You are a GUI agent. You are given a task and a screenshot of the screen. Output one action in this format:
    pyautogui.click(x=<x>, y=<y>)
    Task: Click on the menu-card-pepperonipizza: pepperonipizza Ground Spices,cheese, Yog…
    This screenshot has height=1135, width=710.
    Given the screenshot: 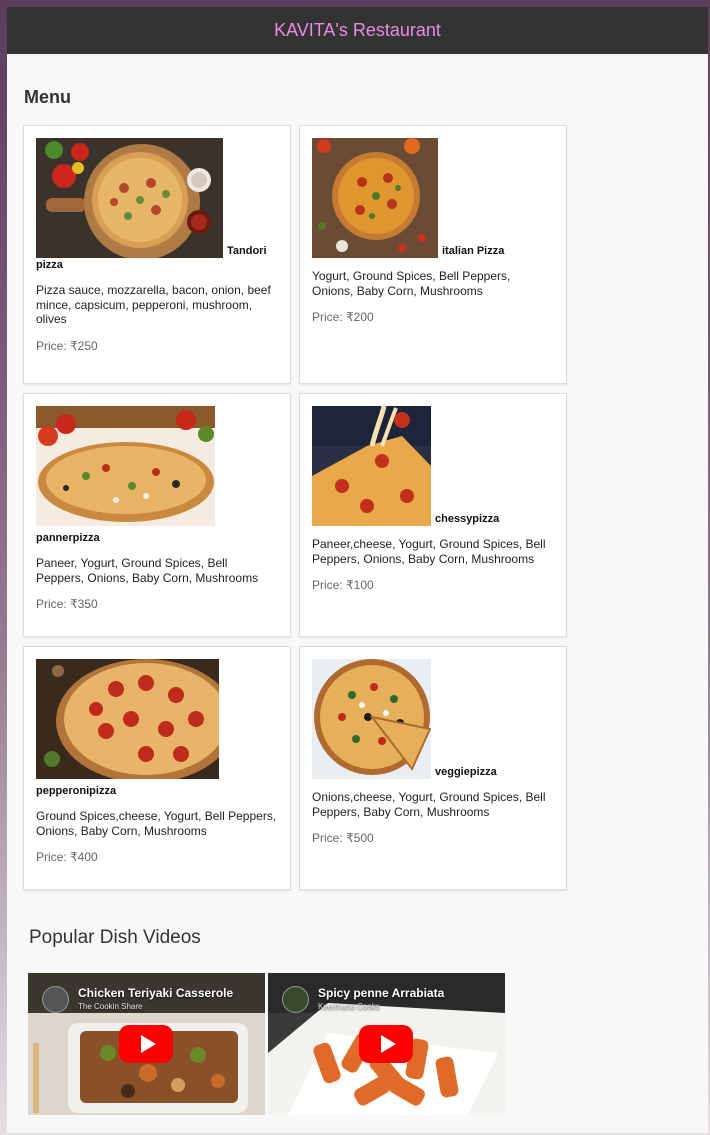 What is the action you would take?
    pyautogui.click(x=157, y=768)
    